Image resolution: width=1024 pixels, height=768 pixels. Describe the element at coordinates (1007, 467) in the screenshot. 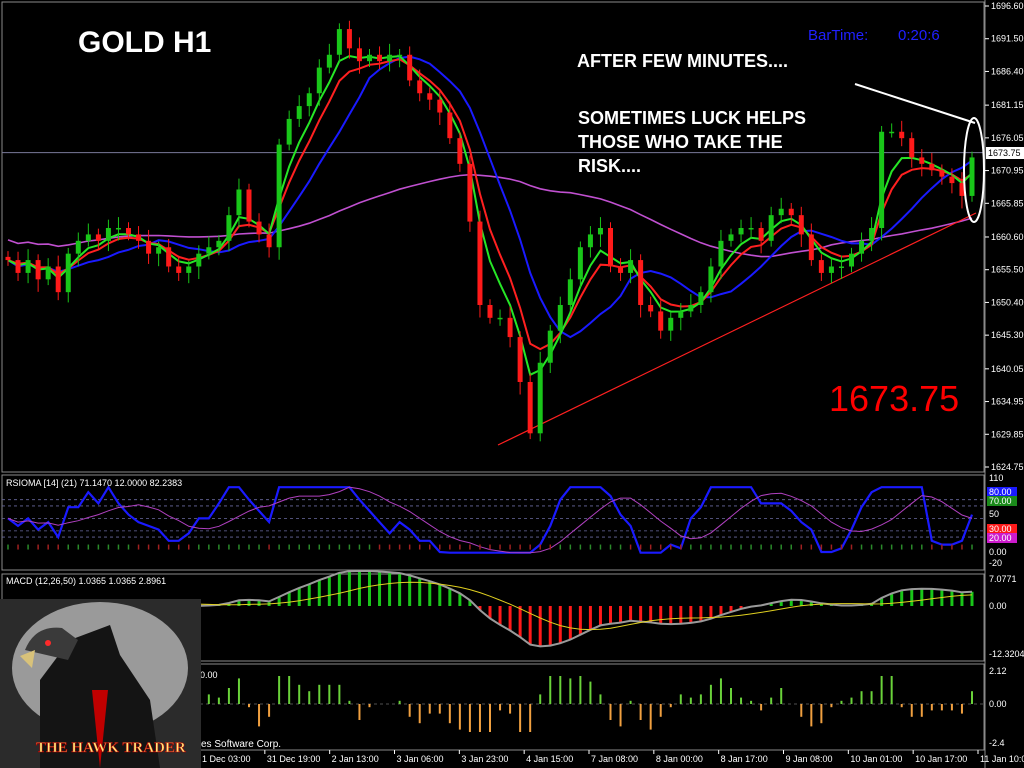

I see `price-tick-label: 1624.75` at that location.